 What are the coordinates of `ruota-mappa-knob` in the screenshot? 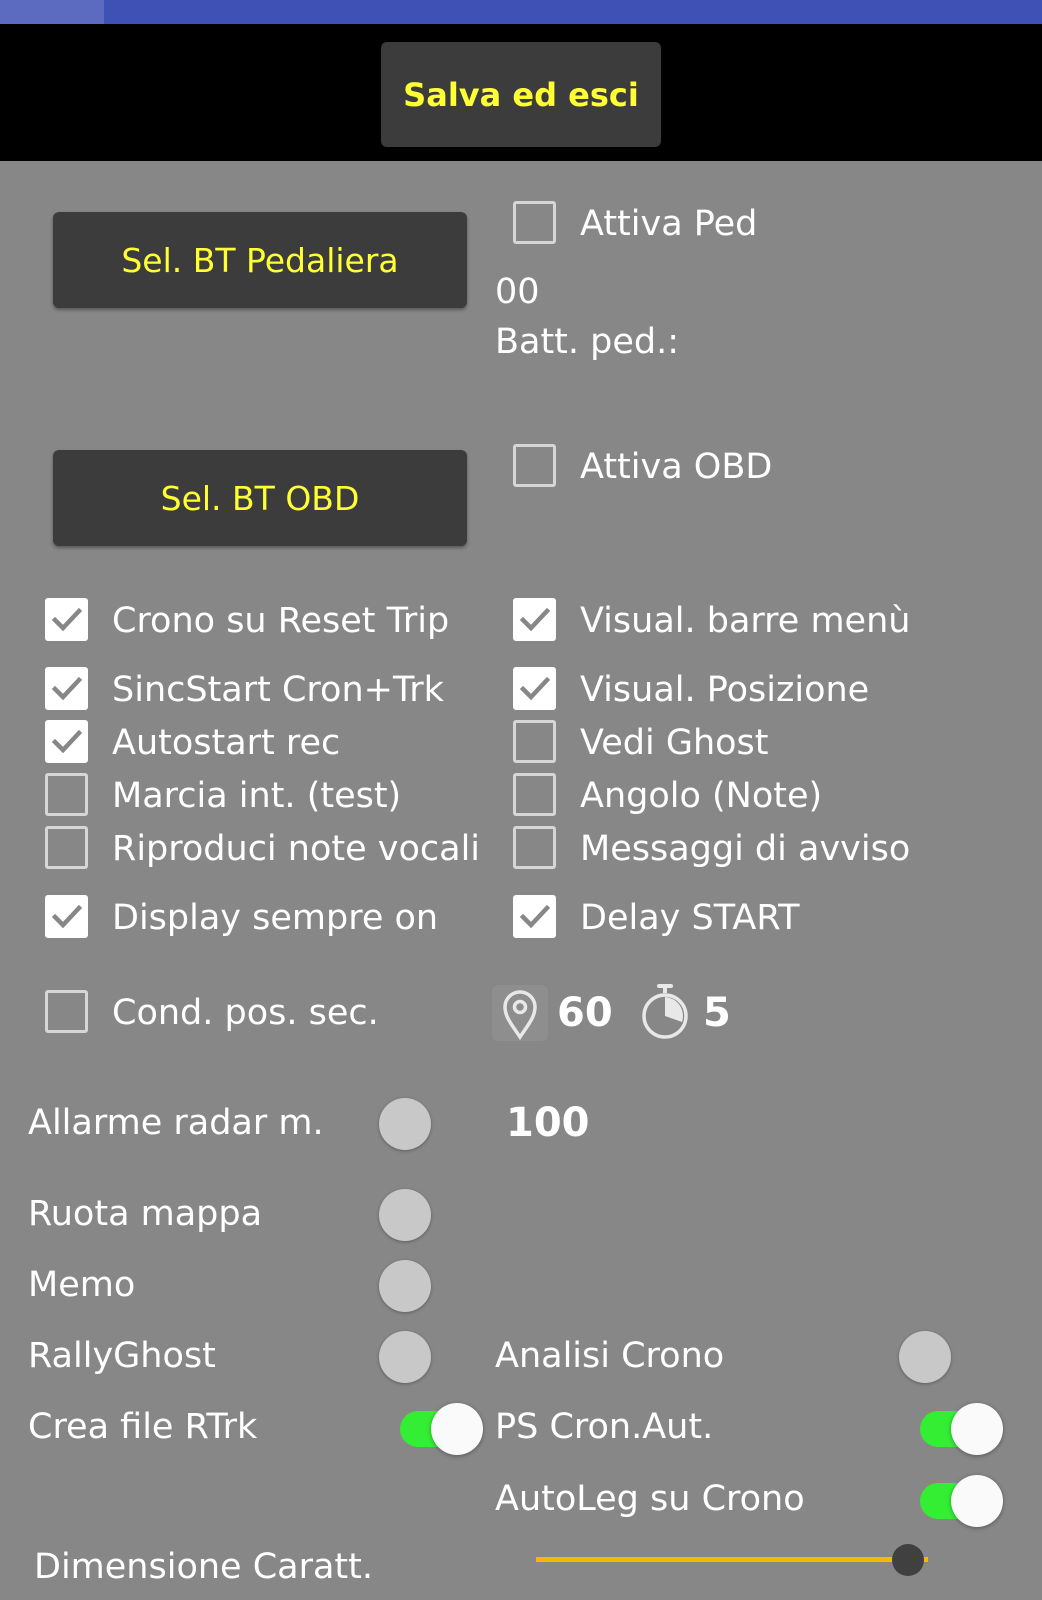 It's located at (405, 1215).